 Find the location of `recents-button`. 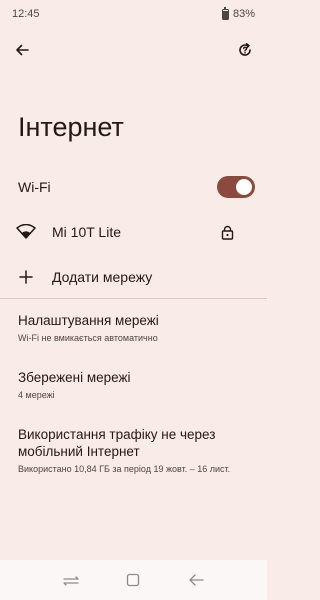

recents-button is located at coordinates (71, 580).